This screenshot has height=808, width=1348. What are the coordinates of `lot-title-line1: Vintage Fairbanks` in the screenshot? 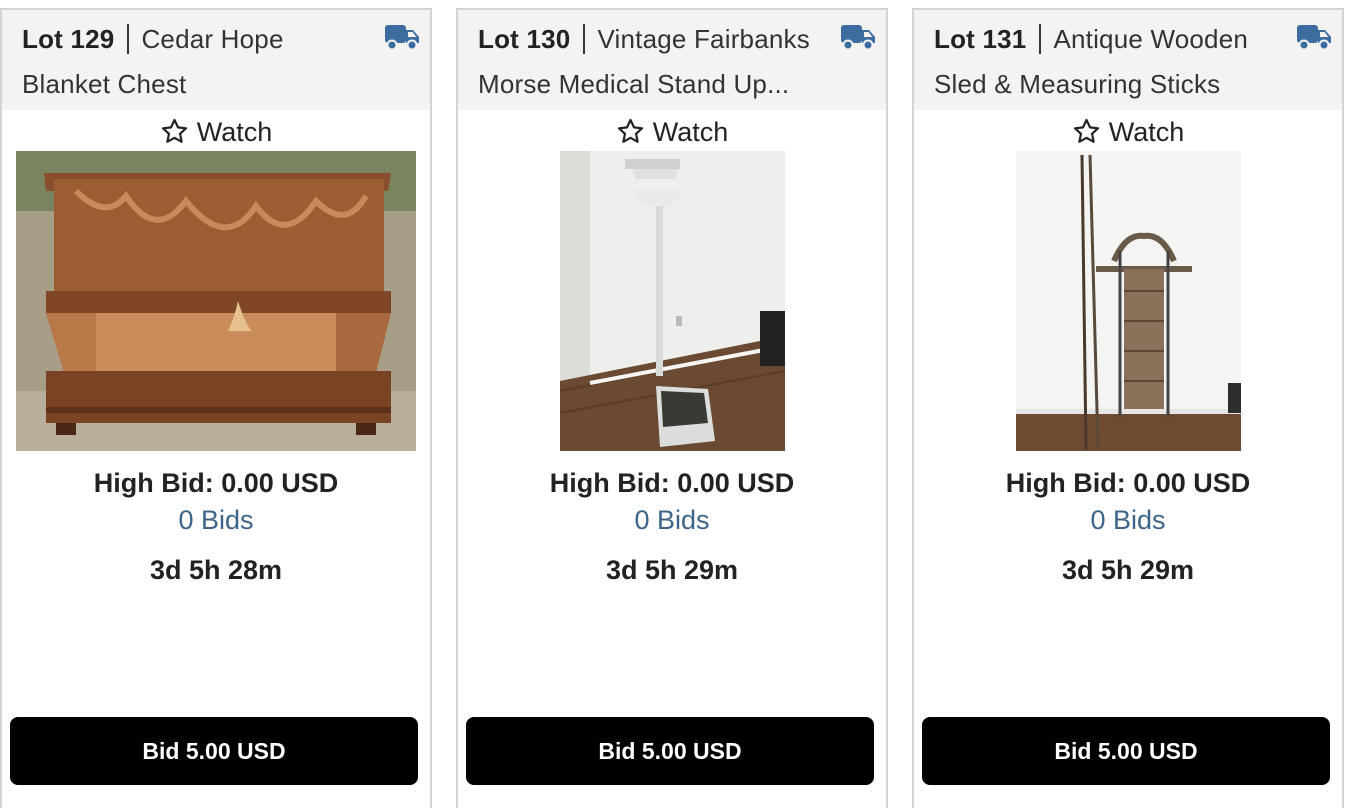 It's located at (703, 39).